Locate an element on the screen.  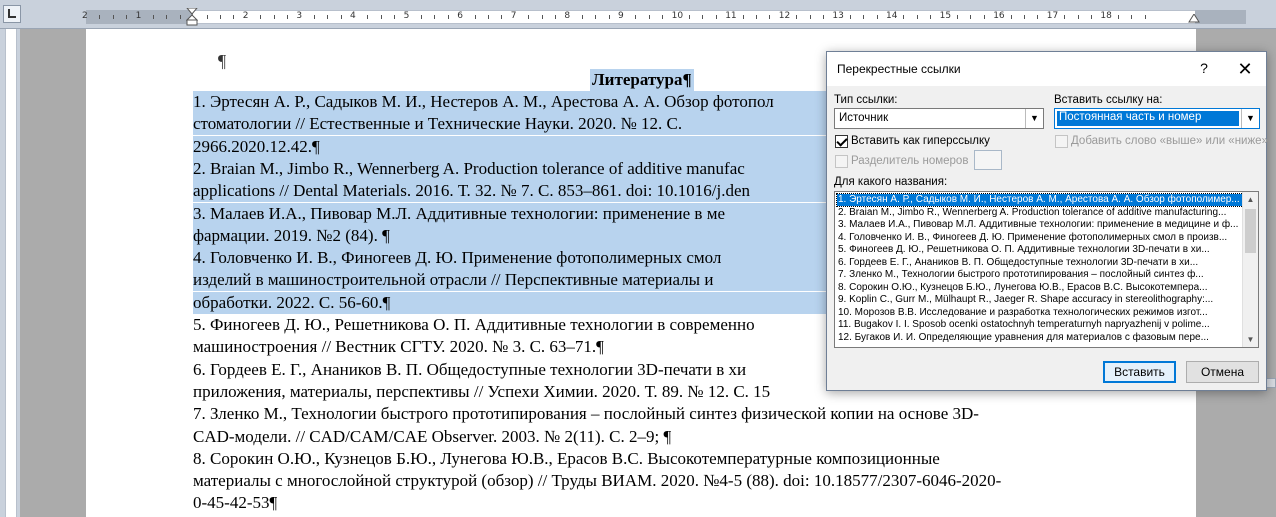
ref-type-select: Источник ▼ is located at coordinates (939, 118).